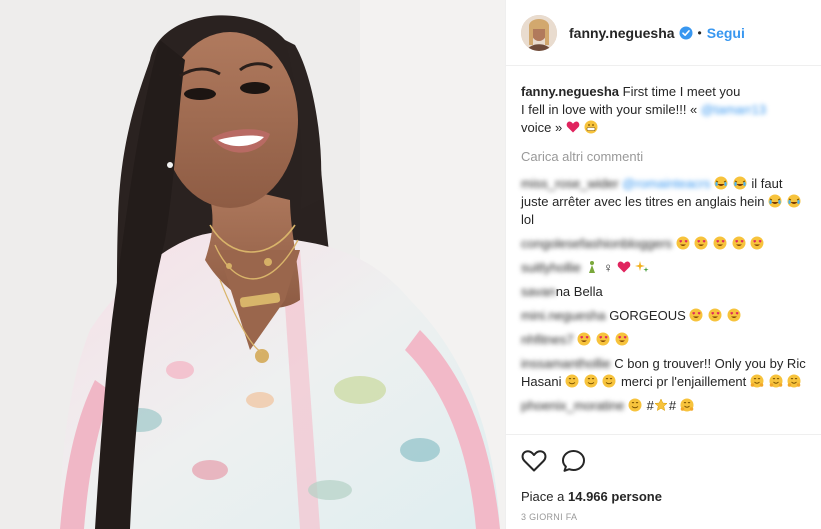  Describe the element at coordinates (642, 267) in the screenshot. I see `sparkles-icon` at that location.